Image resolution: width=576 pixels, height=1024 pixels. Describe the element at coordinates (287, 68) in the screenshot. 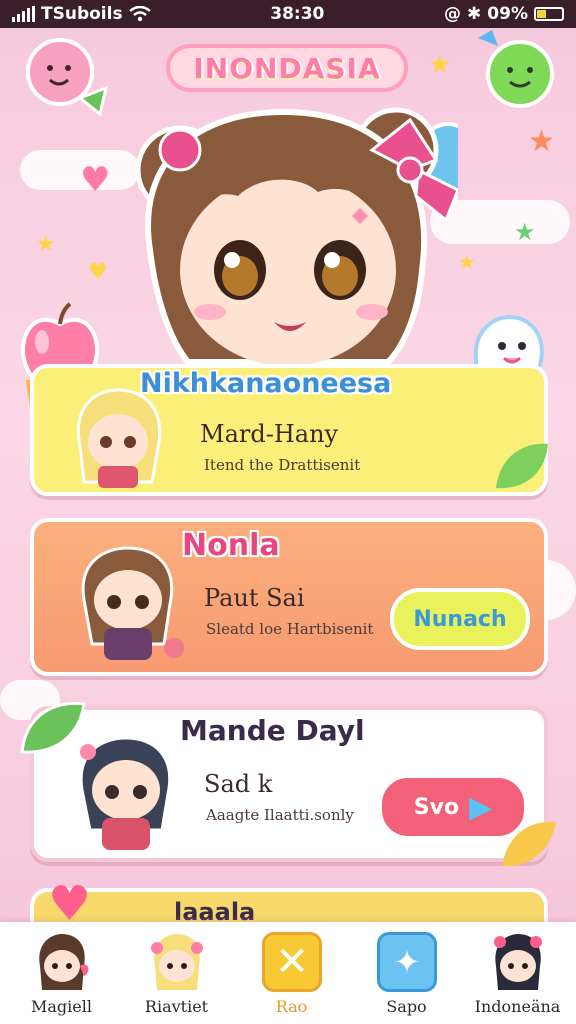

I see `app-title: INONDASIA` at that location.